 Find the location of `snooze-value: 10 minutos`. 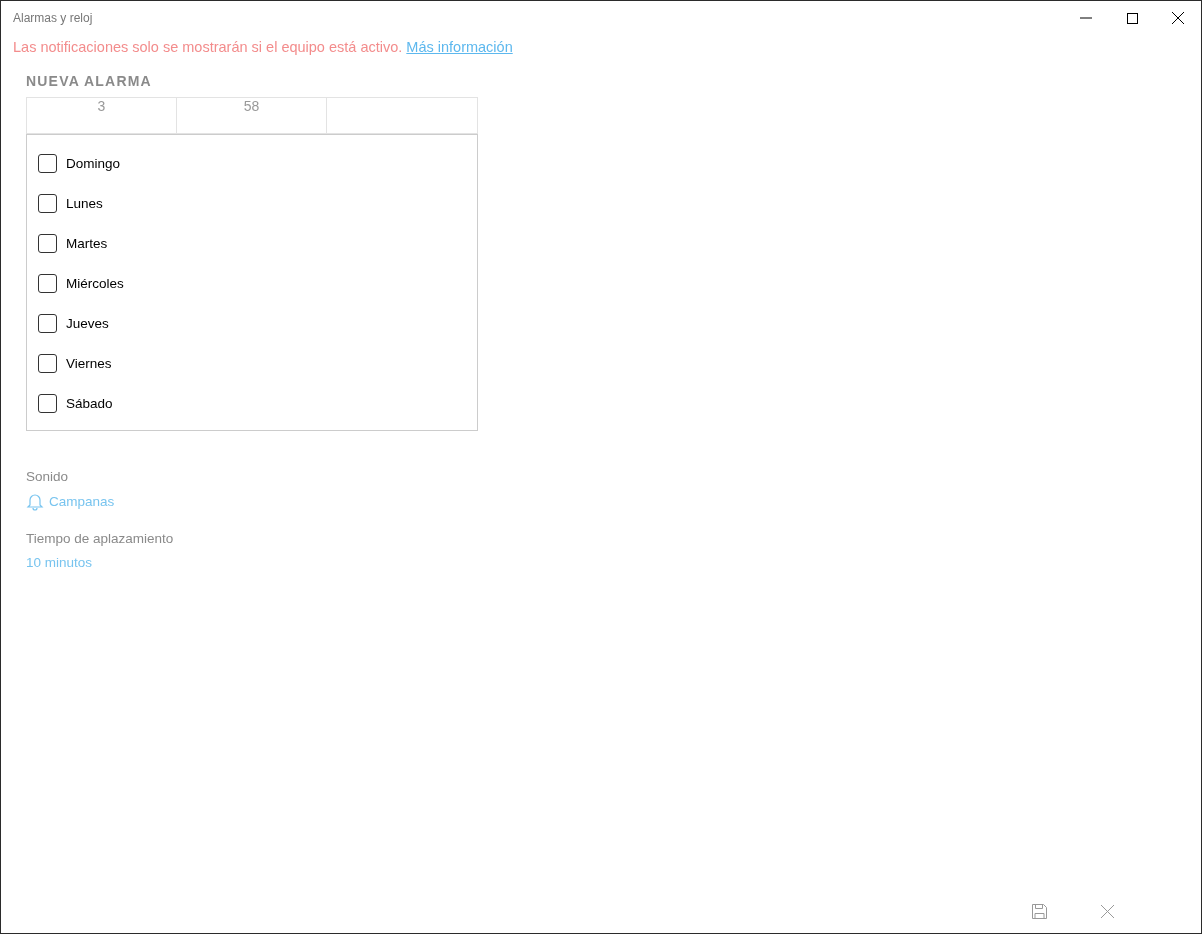

snooze-value: 10 minutos is located at coordinates (59, 562).